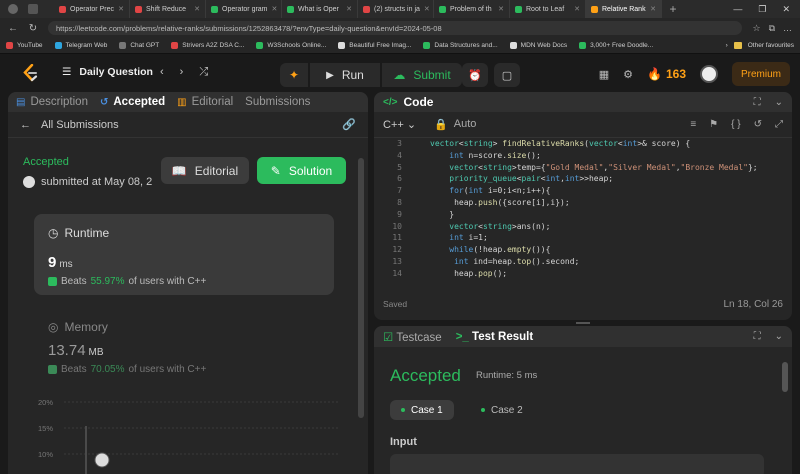  What do you see at coordinates (583, 239) in the screenshot?
I see `code-line: 11 int i=1;` at bounding box center [583, 239].